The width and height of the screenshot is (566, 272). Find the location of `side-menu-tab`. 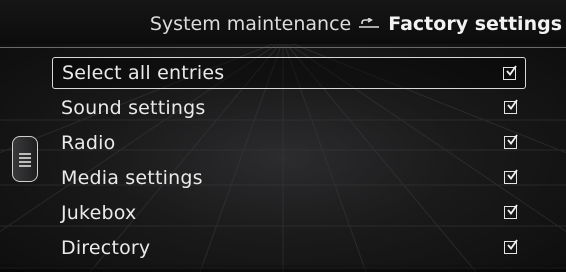

side-menu-tab is located at coordinates (25, 159).